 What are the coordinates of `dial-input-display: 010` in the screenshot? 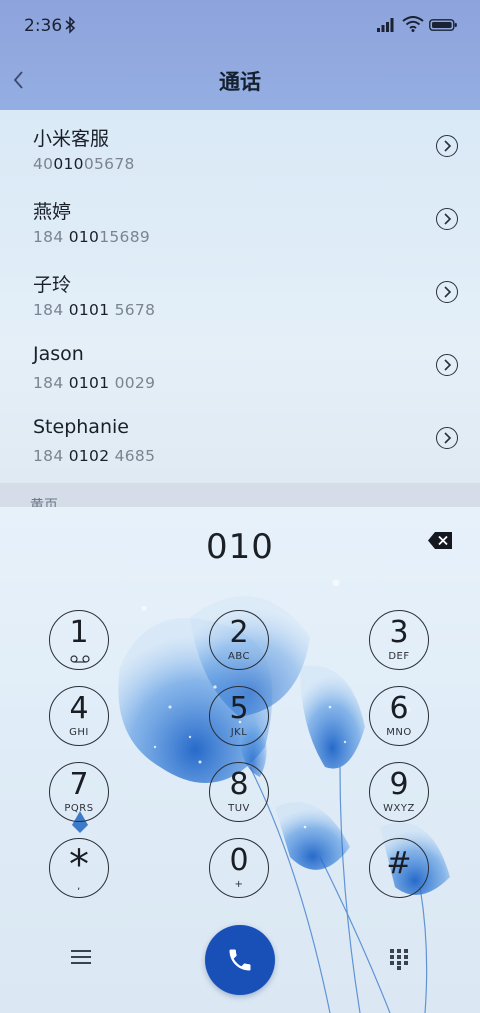 It's located at (240, 547).